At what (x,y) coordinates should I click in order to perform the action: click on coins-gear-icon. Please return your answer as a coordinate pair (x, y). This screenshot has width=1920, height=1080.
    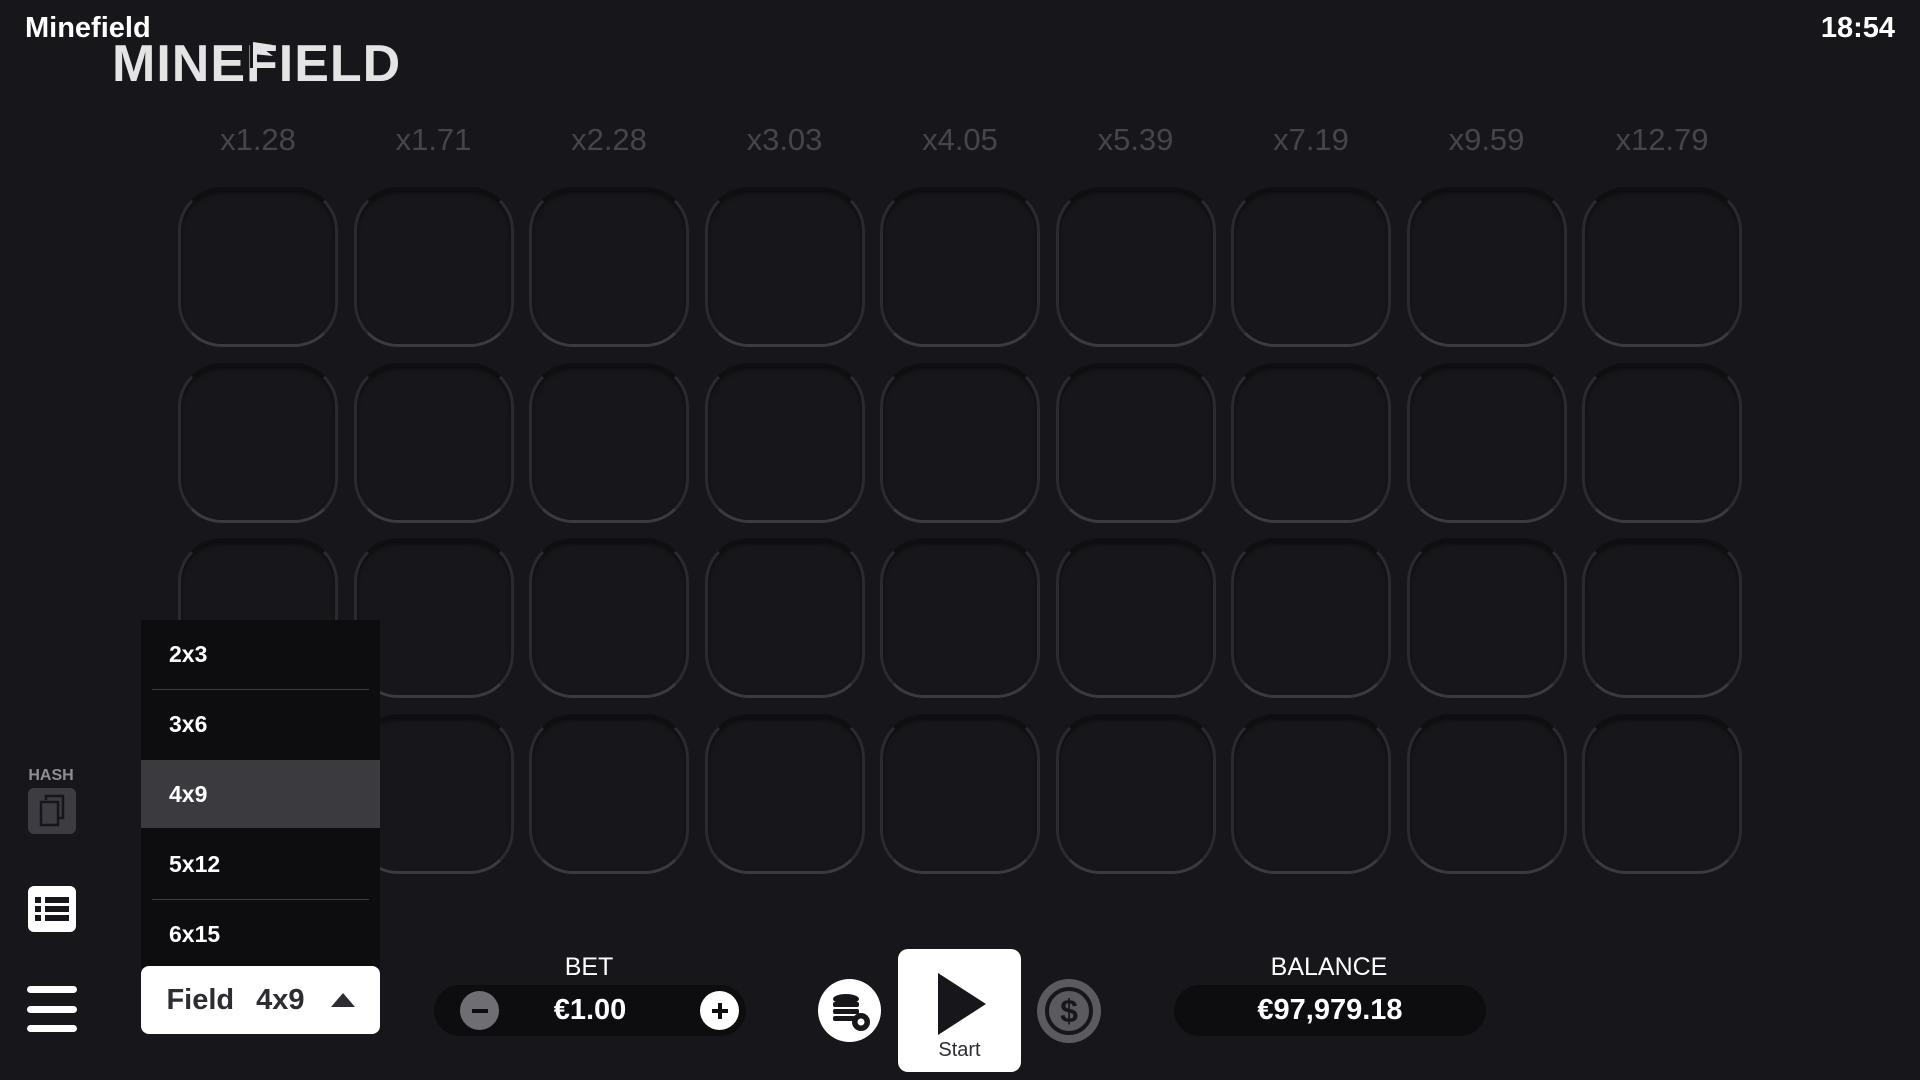
    Looking at the image, I should click on (851, 1012).